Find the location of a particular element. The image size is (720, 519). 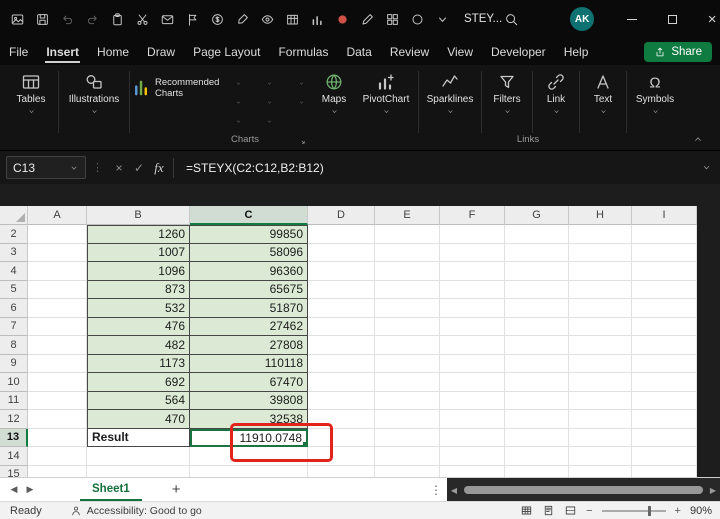

undo-icon is located at coordinates (67, 19).